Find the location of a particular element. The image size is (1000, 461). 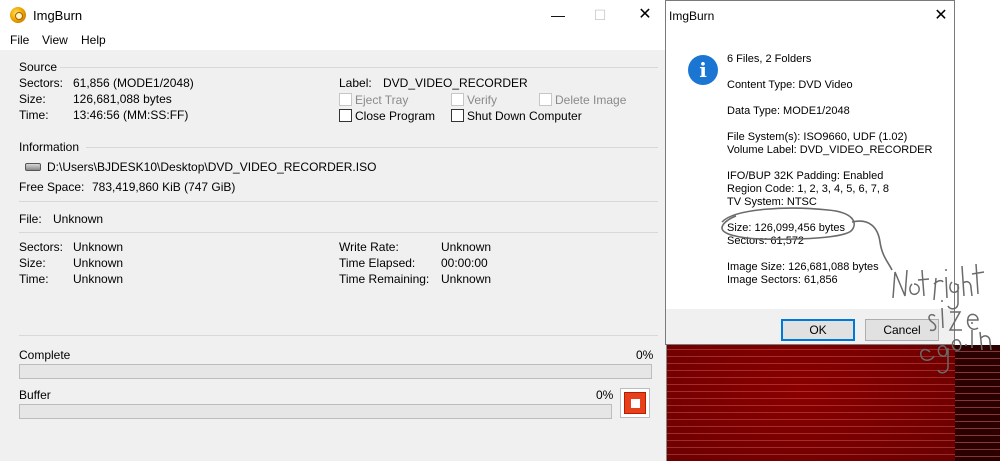

source-time-label: Time: is located at coordinates (34, 115).